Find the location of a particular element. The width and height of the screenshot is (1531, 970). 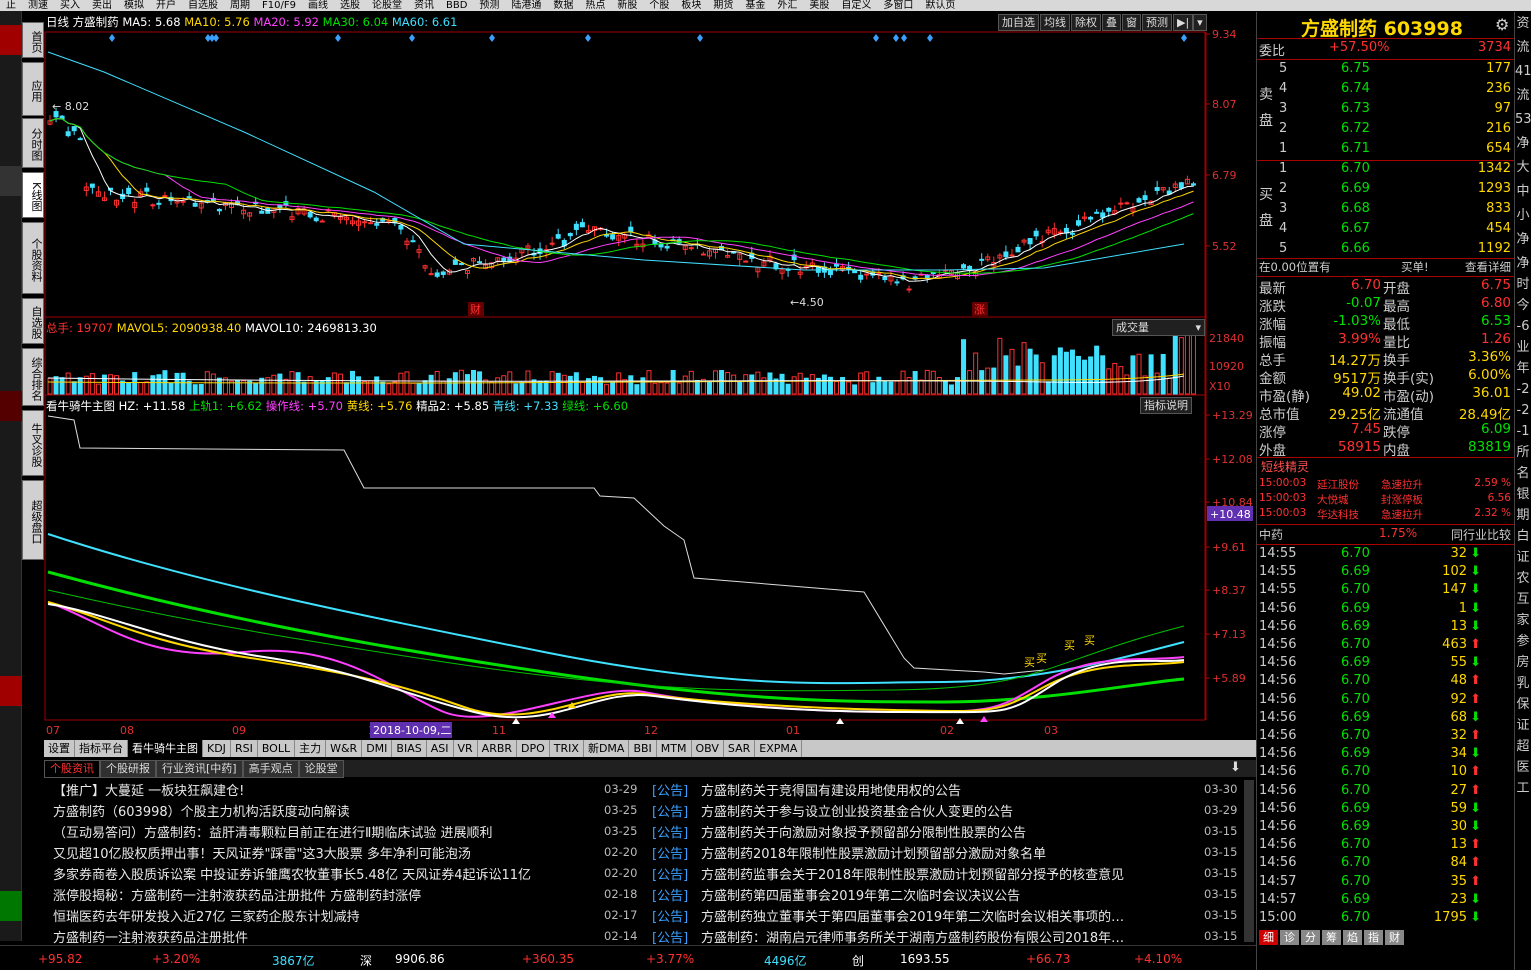

side-panel-item: 白 is located at coordinates (1523, 535).